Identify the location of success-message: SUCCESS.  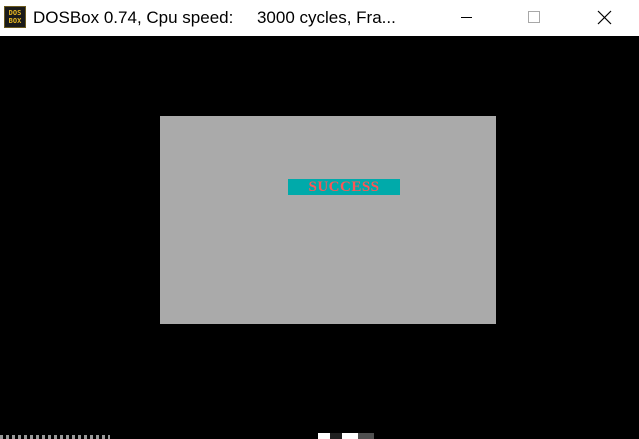
(344, 187).